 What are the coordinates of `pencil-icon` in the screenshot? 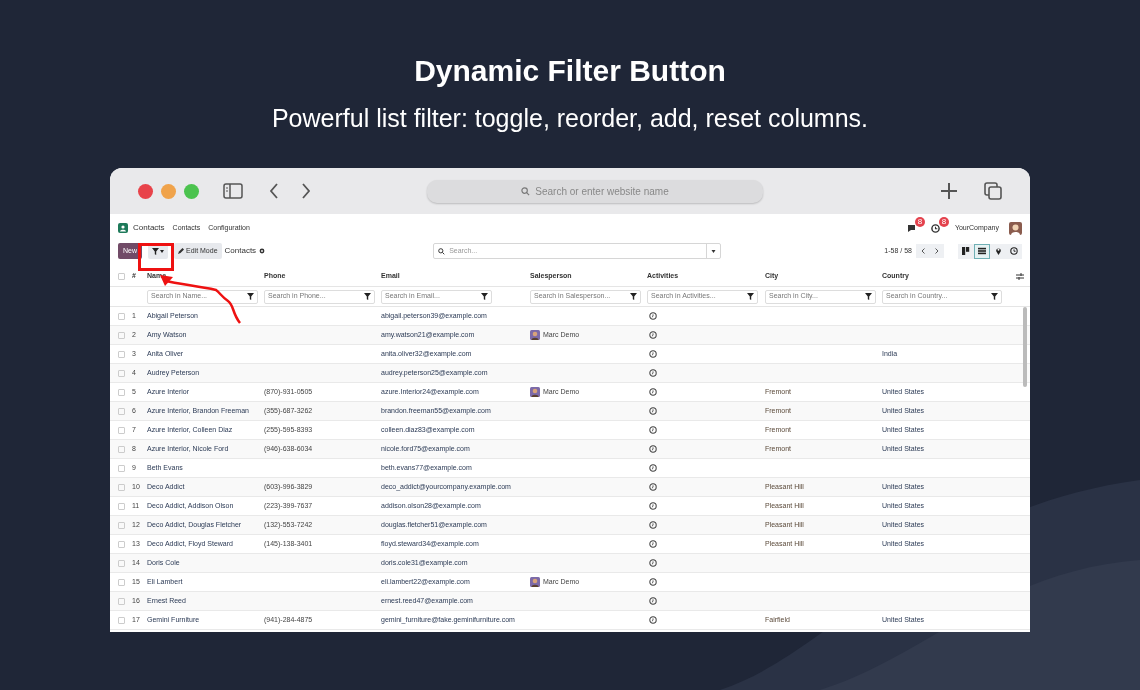 It's located at (181, 251).